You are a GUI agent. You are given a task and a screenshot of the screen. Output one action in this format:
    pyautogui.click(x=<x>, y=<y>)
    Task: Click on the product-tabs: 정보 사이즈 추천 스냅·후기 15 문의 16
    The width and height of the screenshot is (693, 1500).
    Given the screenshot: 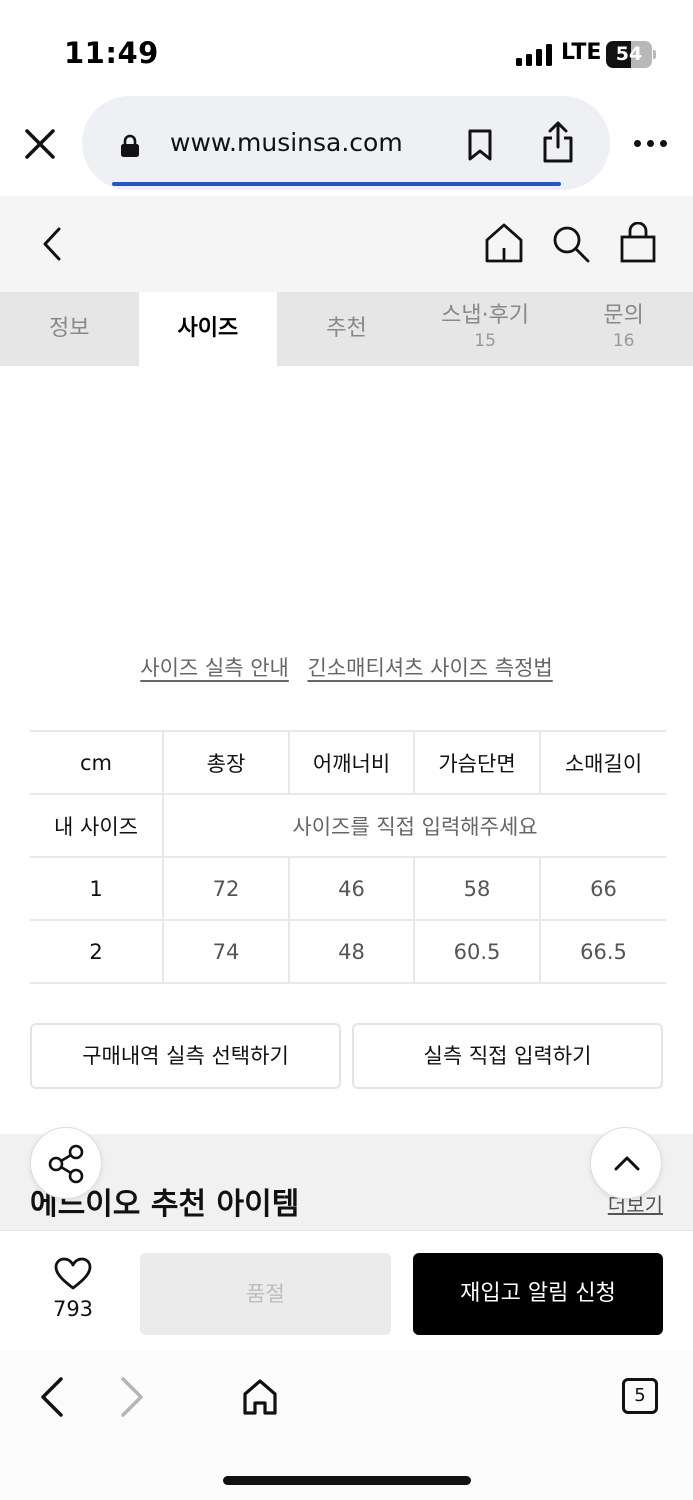 What is the action you would take?
    pyautogui.click(x=346, y=329)
    